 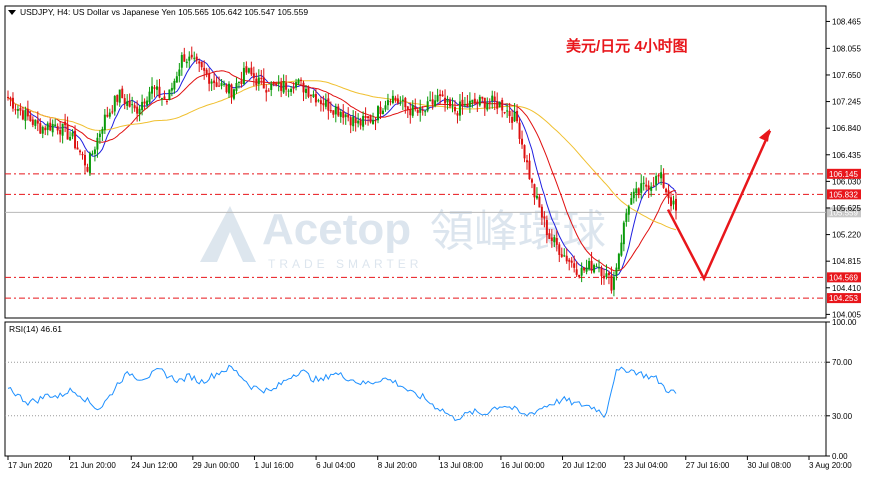 I want to click on time-tick-label: 20 Jul 12:00, so click(x=585, y=465).